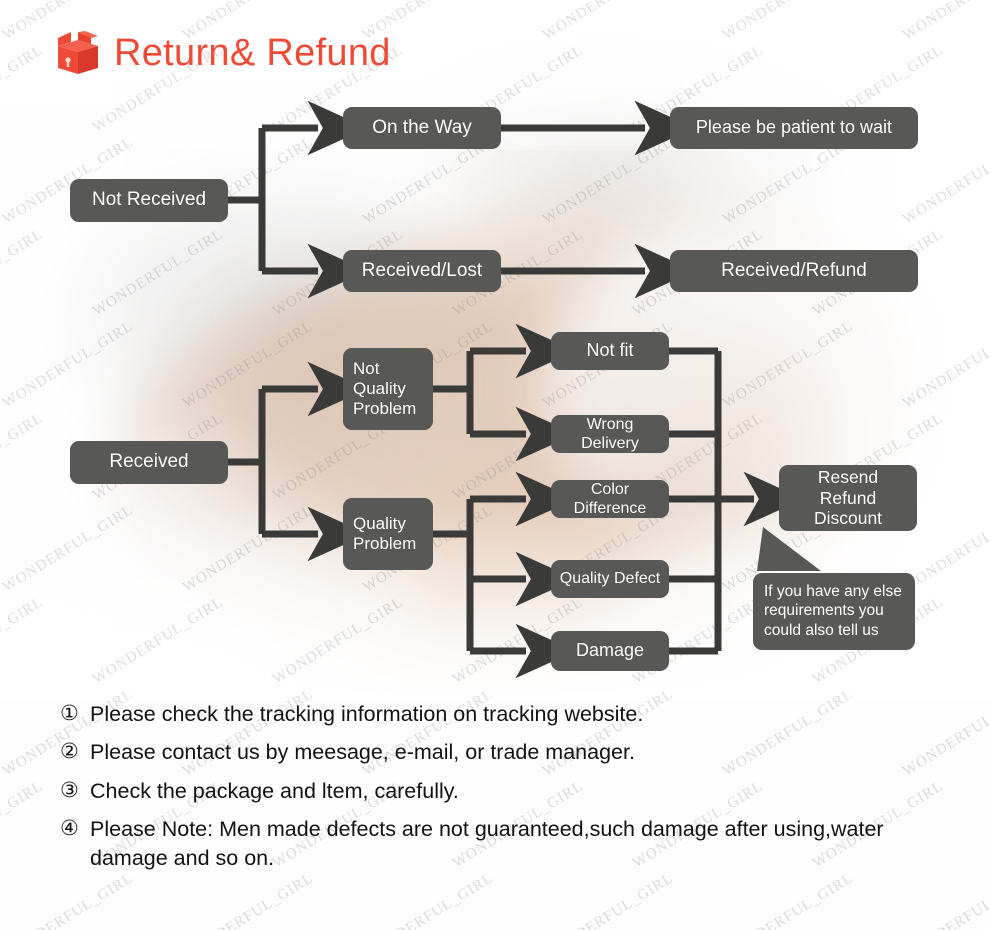 This screenshot has width=990, height=930. I want to click on flow-node-quality-defect: Quality Defect, so click(610, 579).